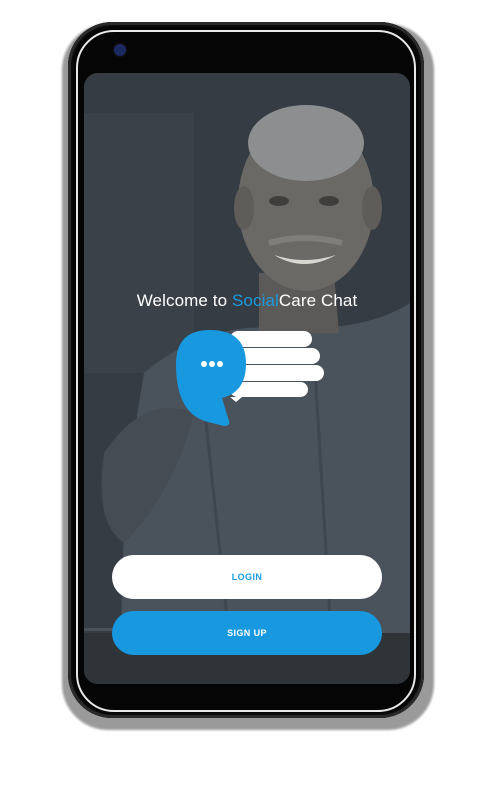 This screenshot has width=500, height=791. I want to click on welcome-prefix: Welcome to, so click(184, 300).